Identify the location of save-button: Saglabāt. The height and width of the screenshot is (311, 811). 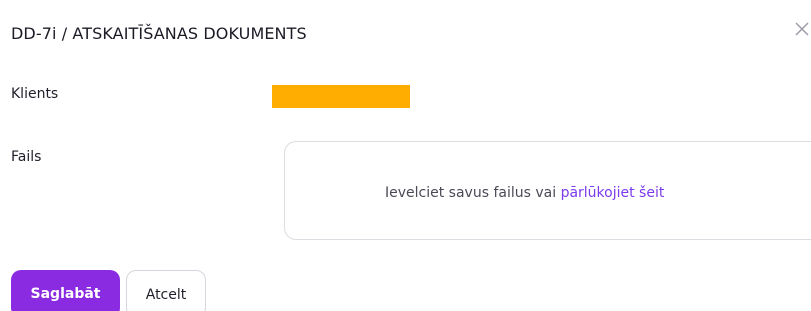
(65, 290).